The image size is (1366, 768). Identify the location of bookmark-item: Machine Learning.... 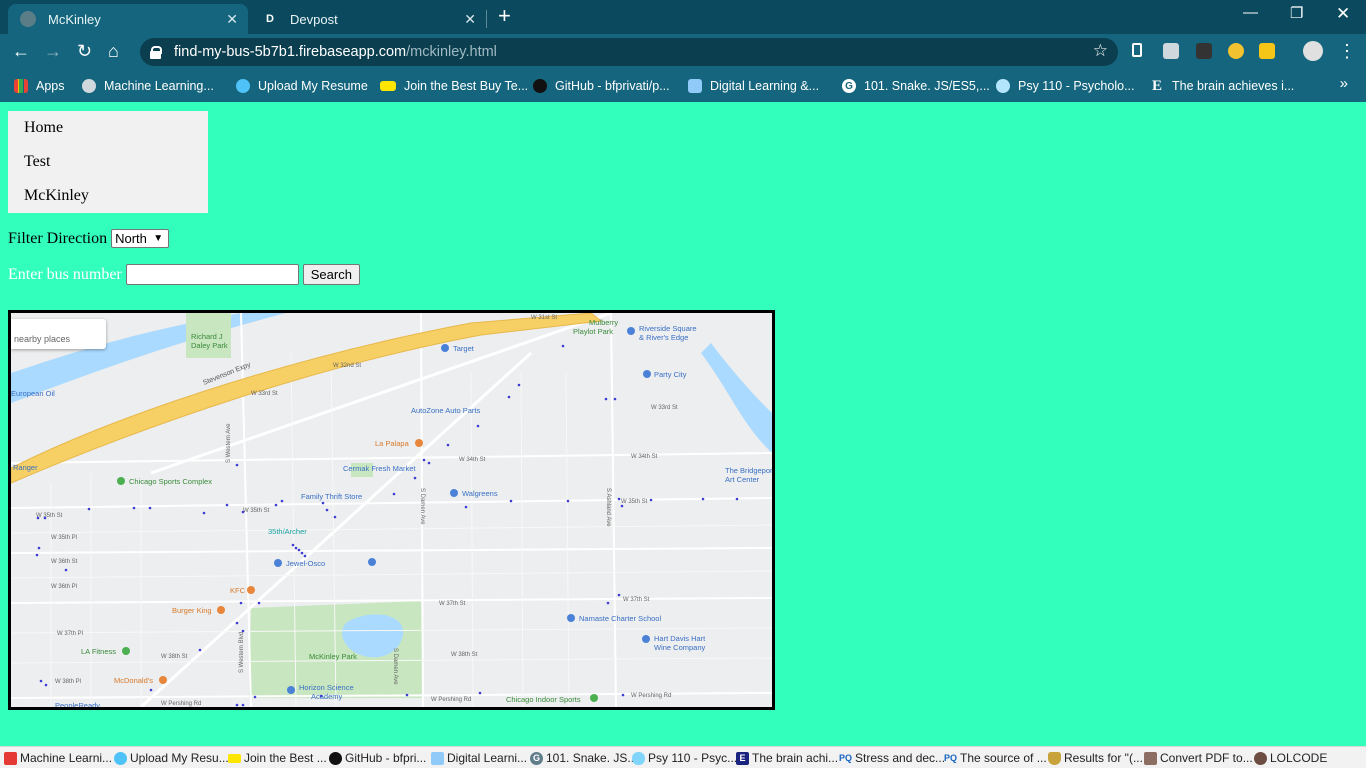
(148, 86).